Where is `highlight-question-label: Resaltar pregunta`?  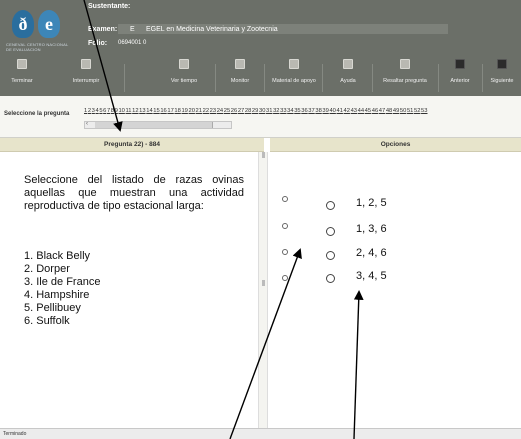
highlight-question-label: Resaltar pregunta is located at coordinates (405, 81).